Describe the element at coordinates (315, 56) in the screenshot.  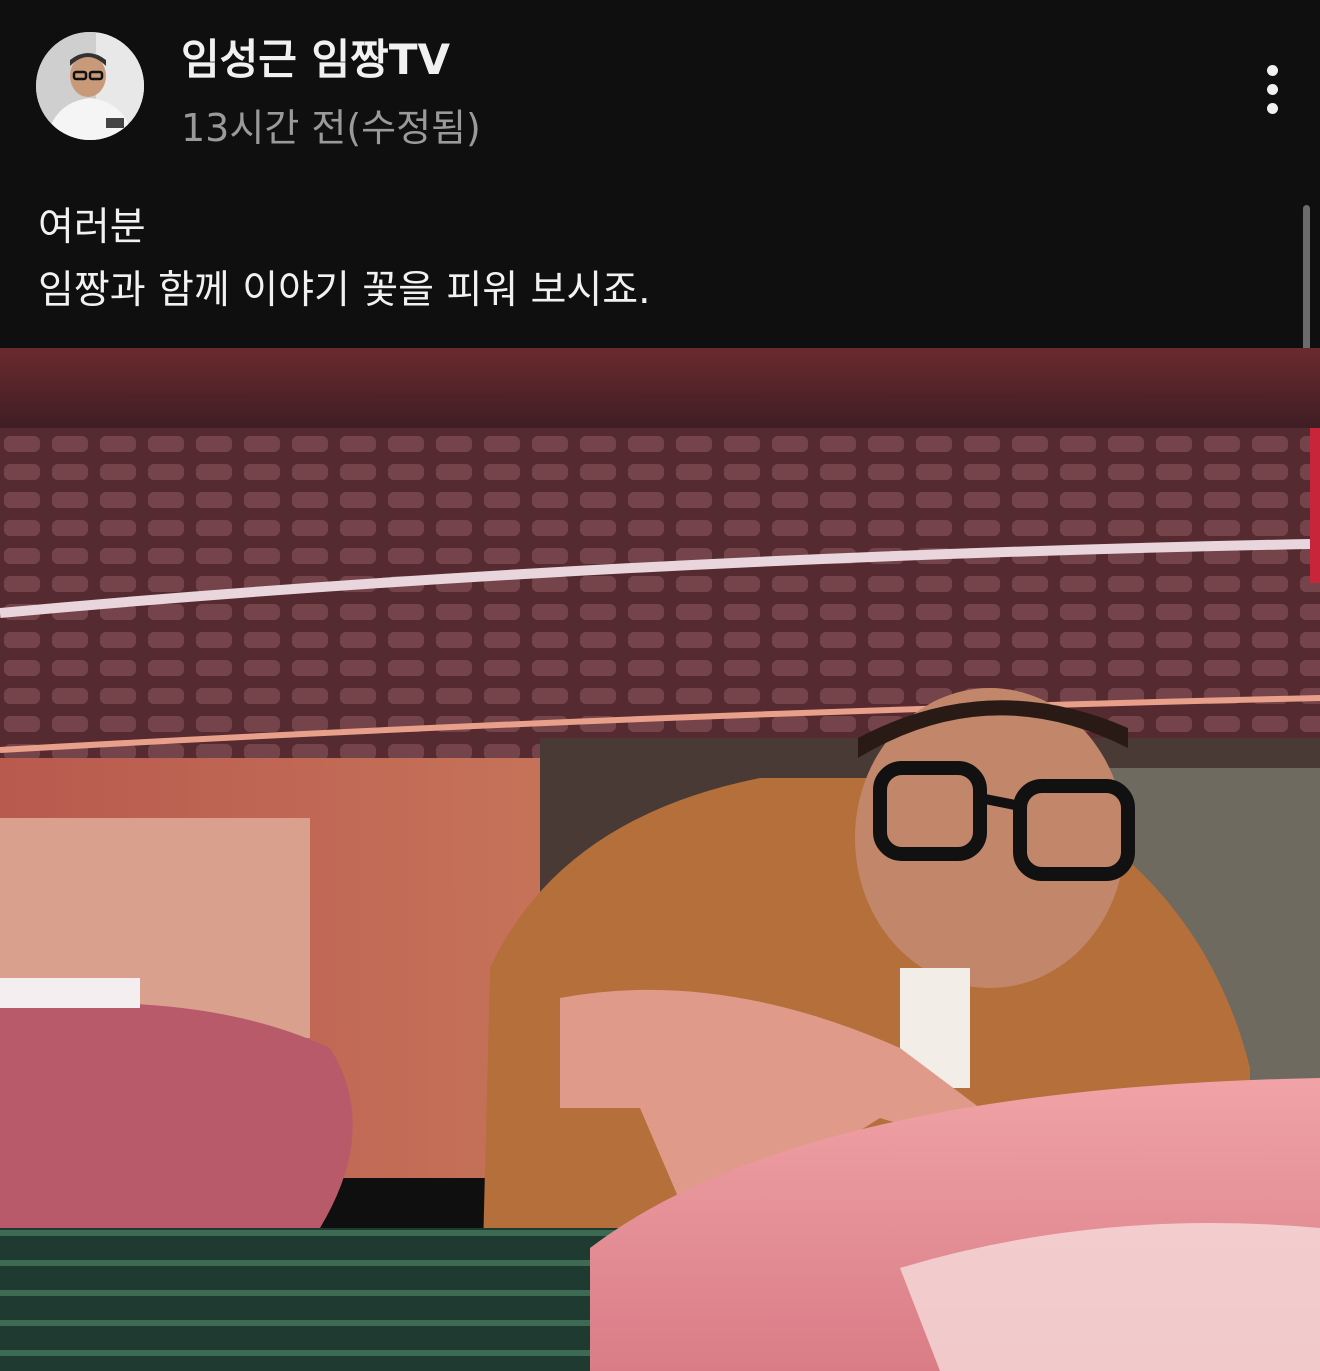
I see `channel-name: 임성근 임짱TV` at that location.